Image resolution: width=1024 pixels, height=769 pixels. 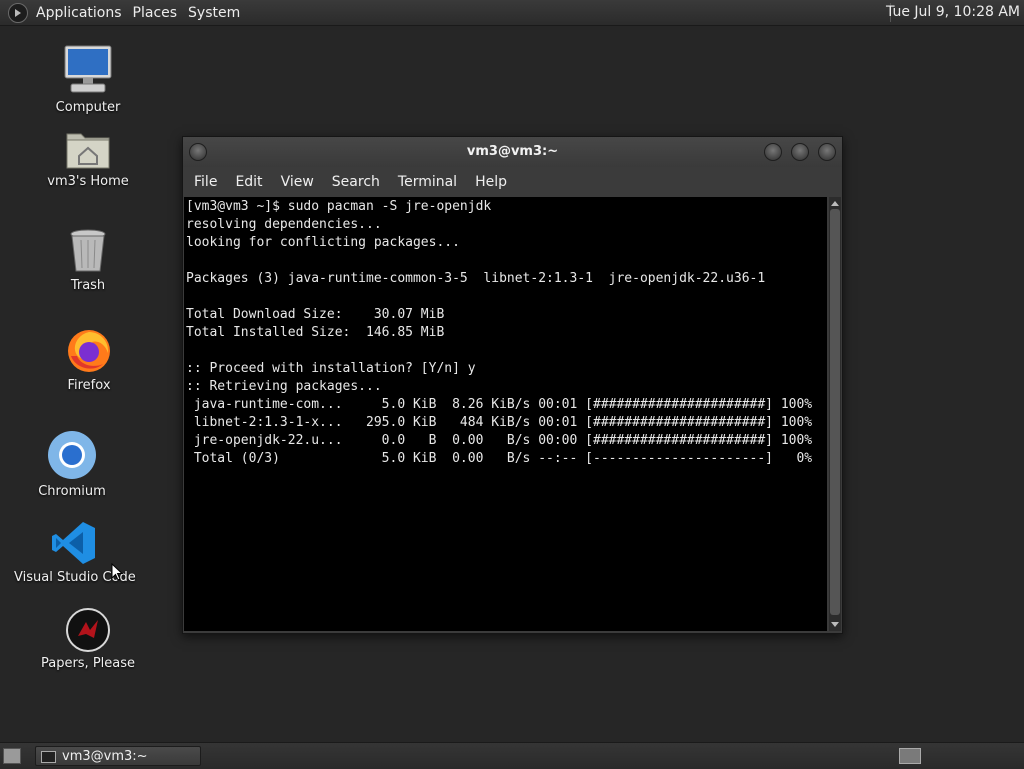 I want to click on minimize-button, so click(x=773, y=152).